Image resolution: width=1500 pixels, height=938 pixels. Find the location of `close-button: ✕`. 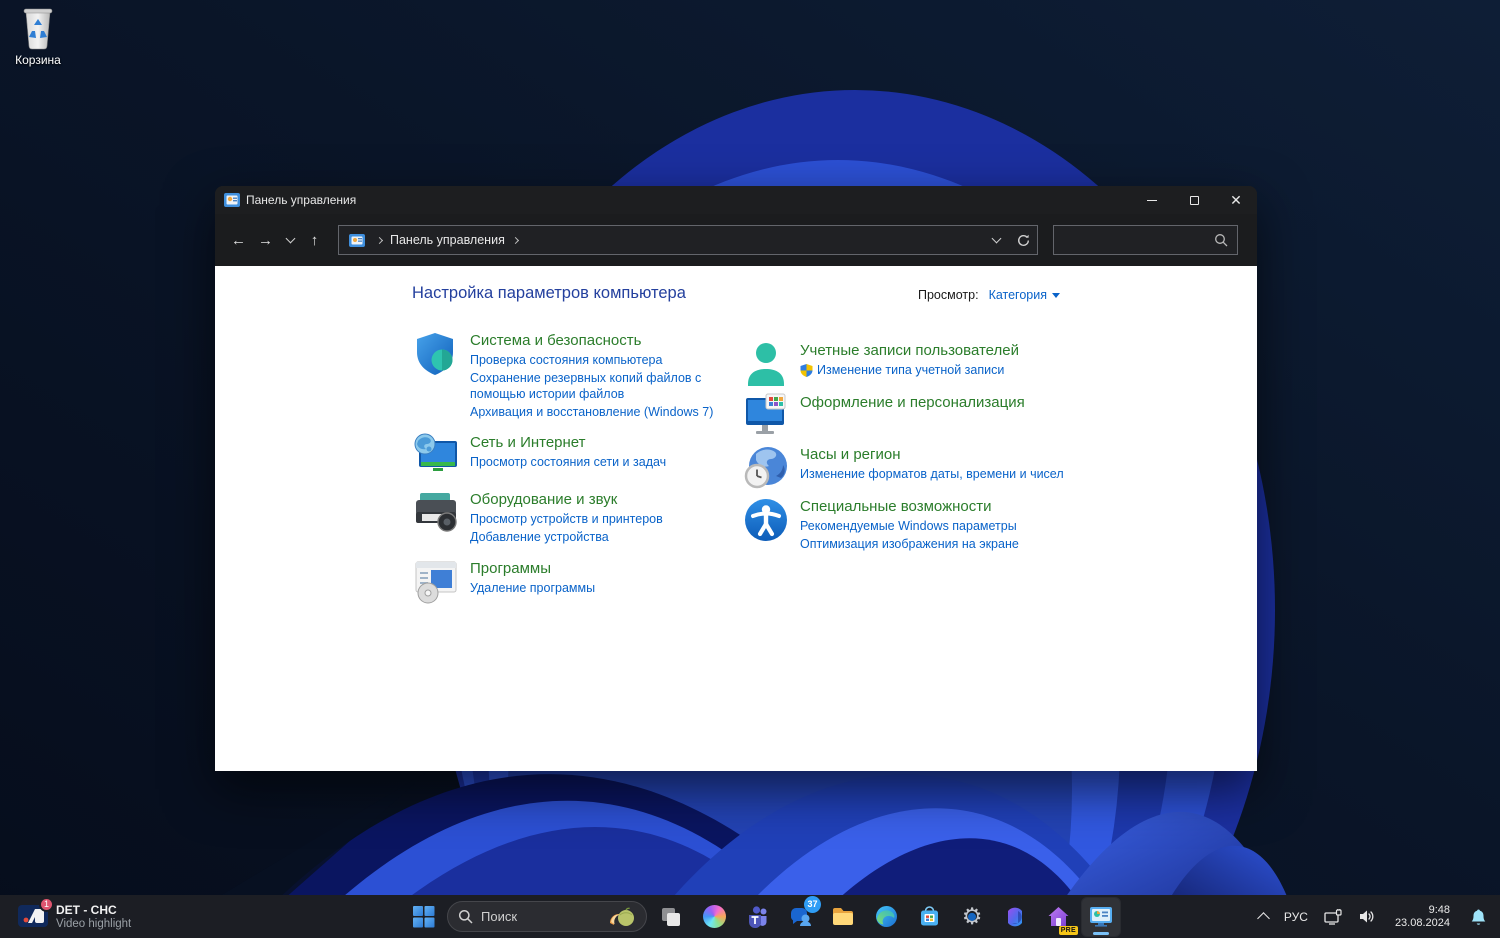

close-button: ✕ is located at coordinates (1236, 200).